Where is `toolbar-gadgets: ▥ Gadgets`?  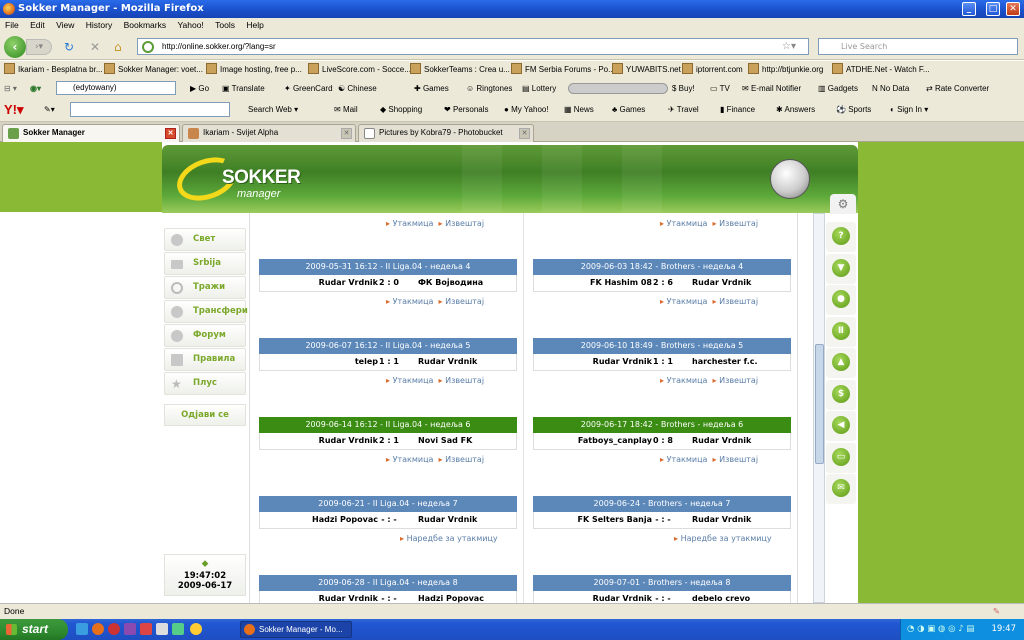 toolbar-gadgets: ▥ Gadgets is located at coordinates (838, 88).